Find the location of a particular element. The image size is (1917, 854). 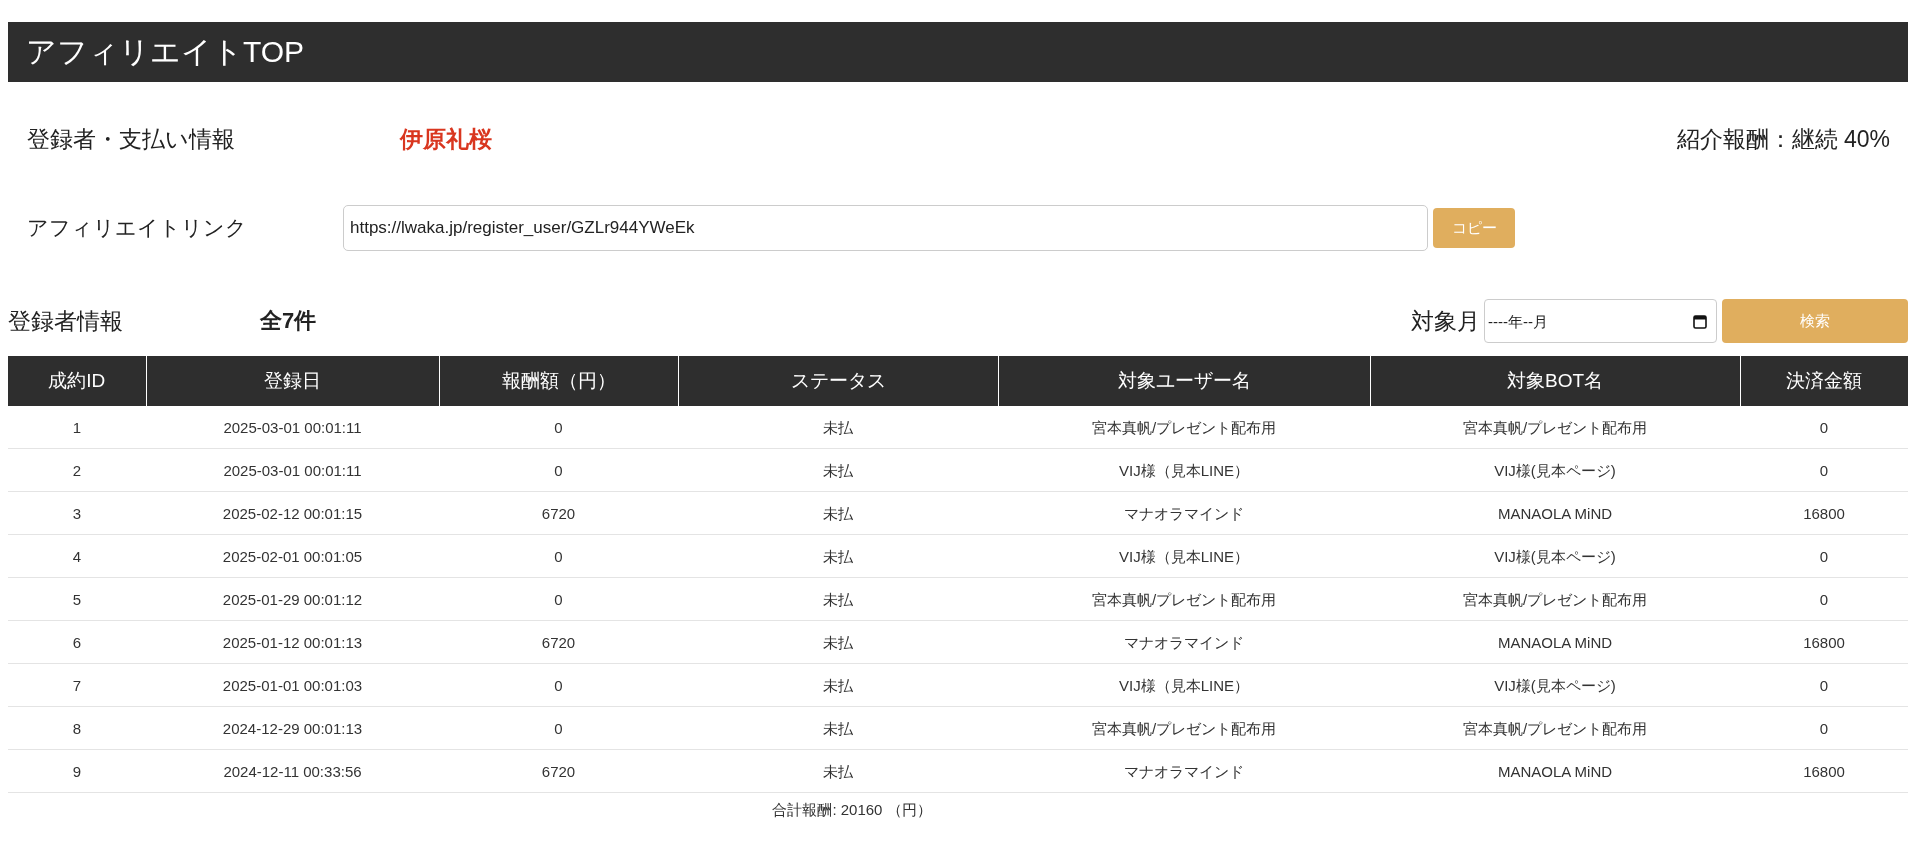

month-field: ----年--月 is located at coordinates (1600, 321).